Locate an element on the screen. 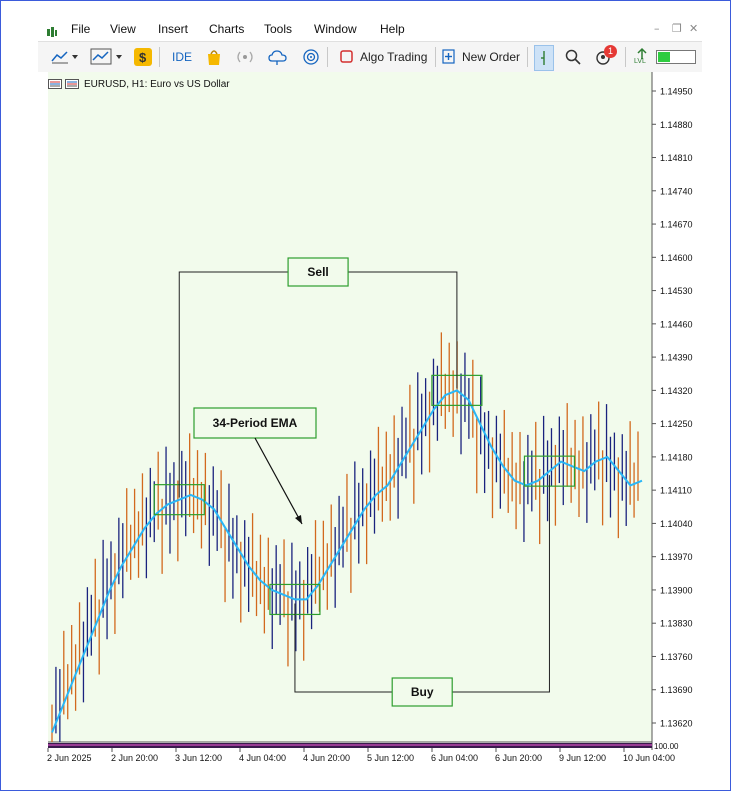  time-tick-label: 6 Jun 20:00 is located at coordinates (518, 758).